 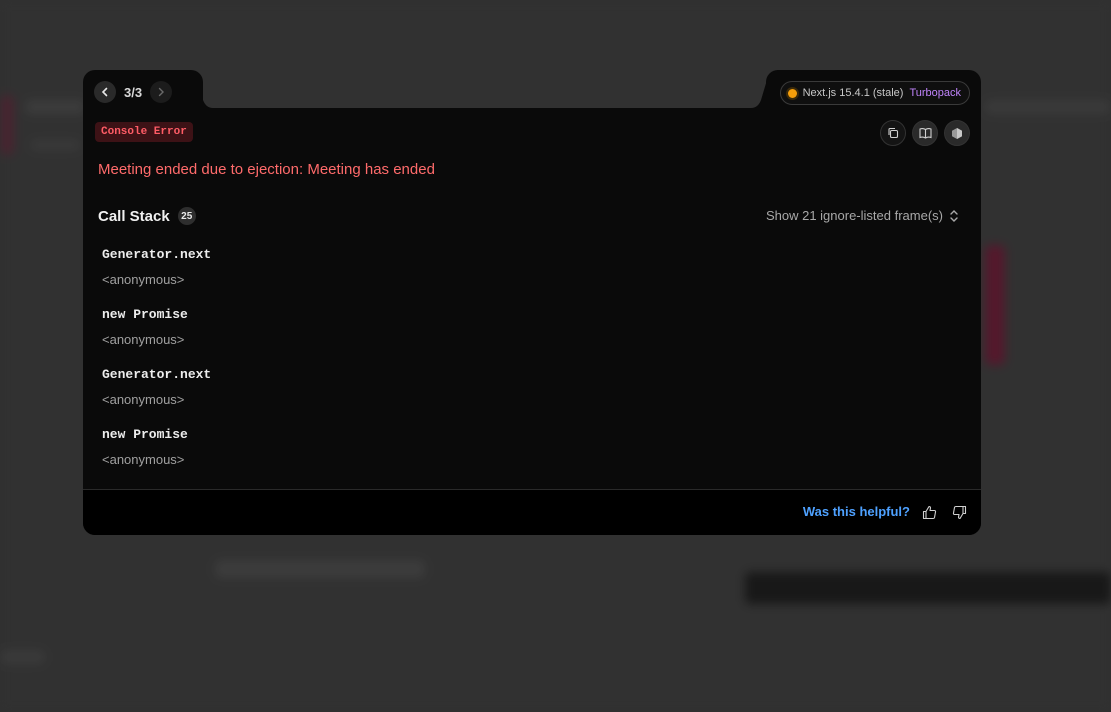 What do you see at coordinates (792, 93) in the screenshot?
I see `stale-status-dot` at bounding box center [792, 93].